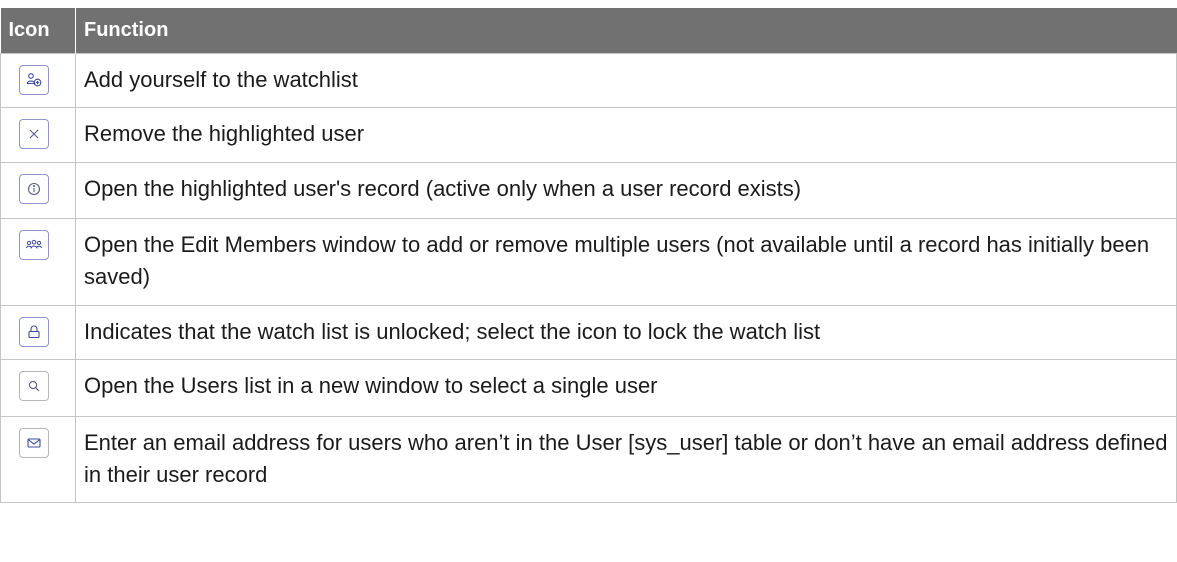 This screenshot has width=1177, height=562. I want to click on icon-column-header: Icon, so click(38, 30).